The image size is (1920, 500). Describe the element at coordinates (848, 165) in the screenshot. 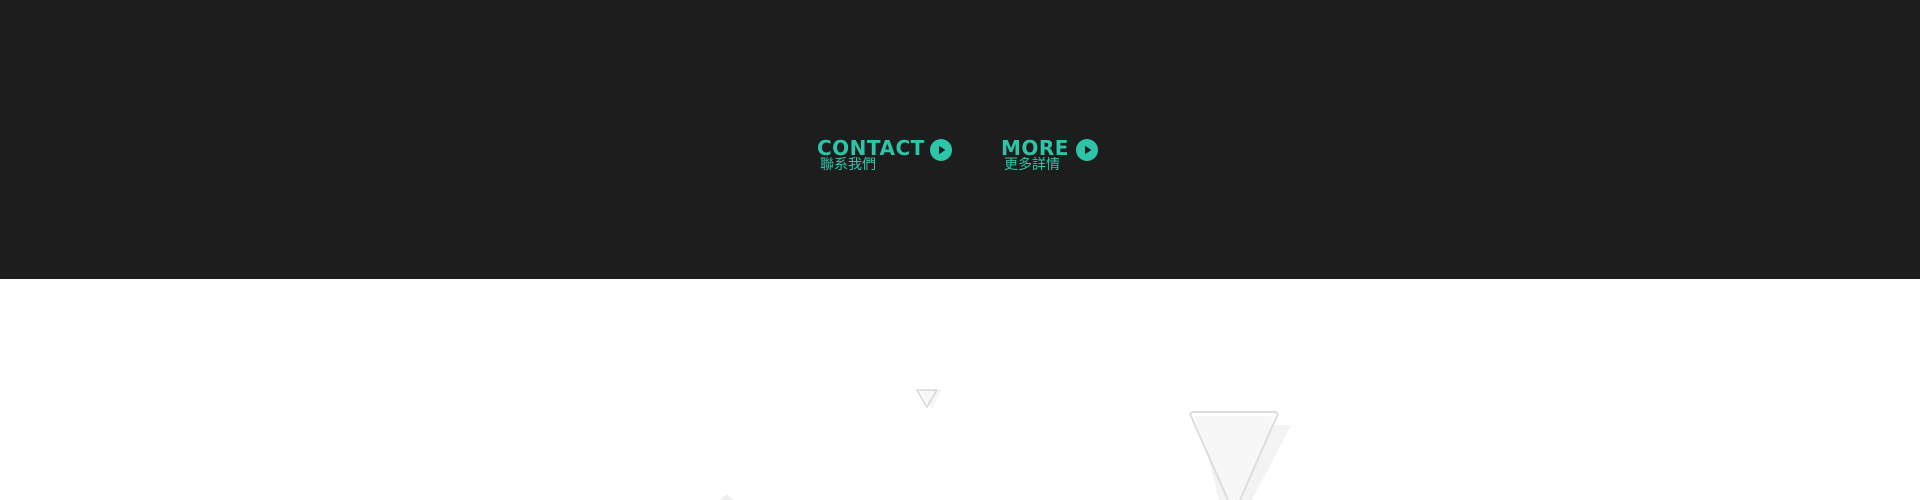

I see `contact-subtitle: 聯系我們` at that location.